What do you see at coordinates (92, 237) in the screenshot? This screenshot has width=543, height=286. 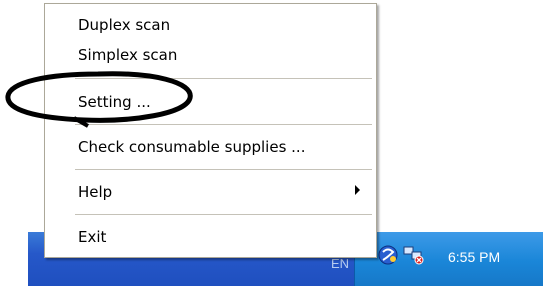 I see `menu-item-exit: Exit` at bounding box center [92, 237].